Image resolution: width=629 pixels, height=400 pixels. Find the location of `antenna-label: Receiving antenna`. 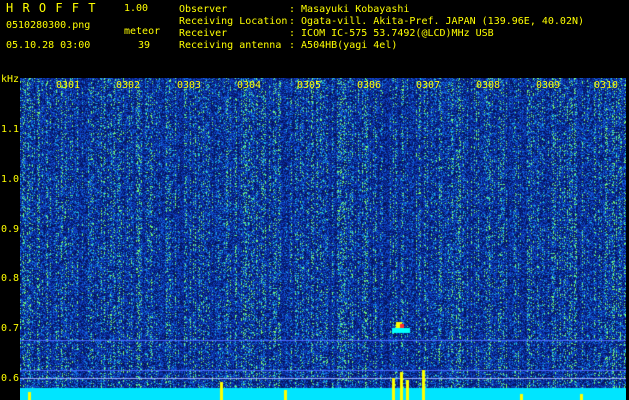

antenna-label: Receiving antenna is located at coordinates (230, 45).